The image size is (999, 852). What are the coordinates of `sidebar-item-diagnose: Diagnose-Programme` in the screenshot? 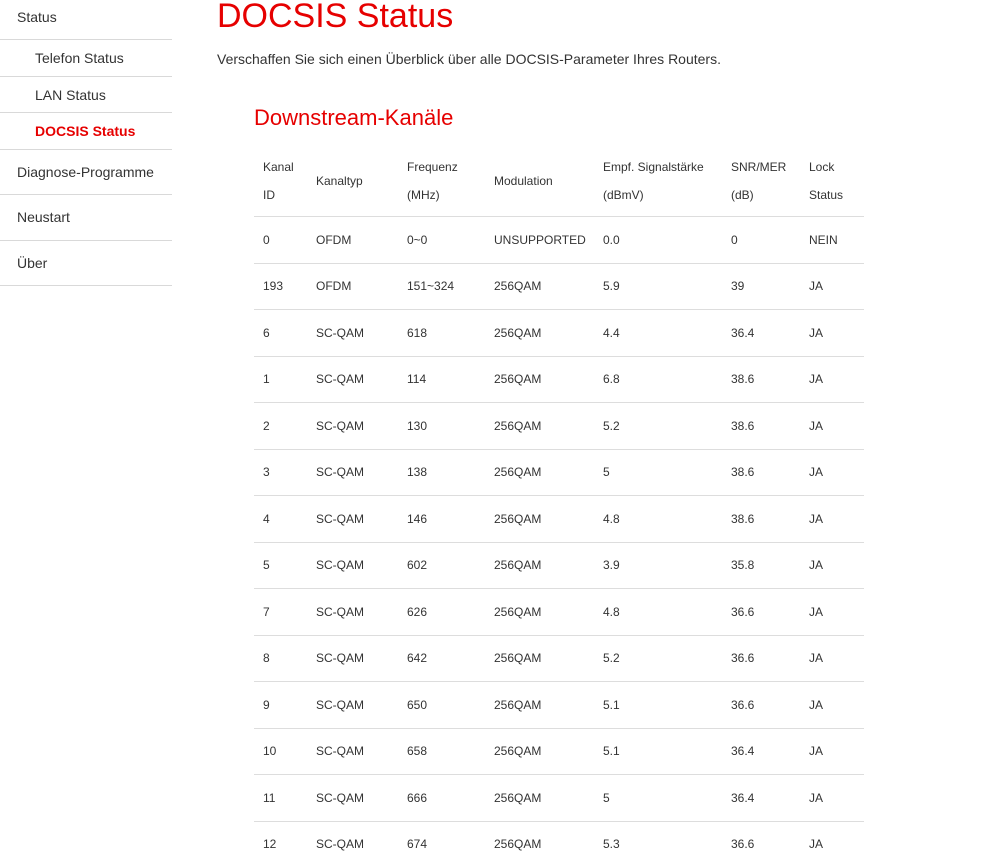 It's located at (86, 172).